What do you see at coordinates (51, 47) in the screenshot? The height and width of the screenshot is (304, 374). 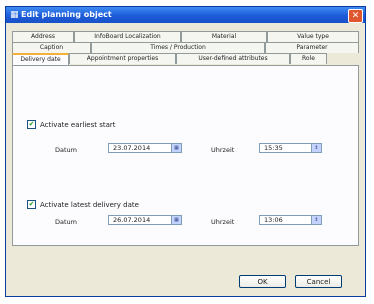 I see `tab-caption: Caption` at bounding box center [51, 47].